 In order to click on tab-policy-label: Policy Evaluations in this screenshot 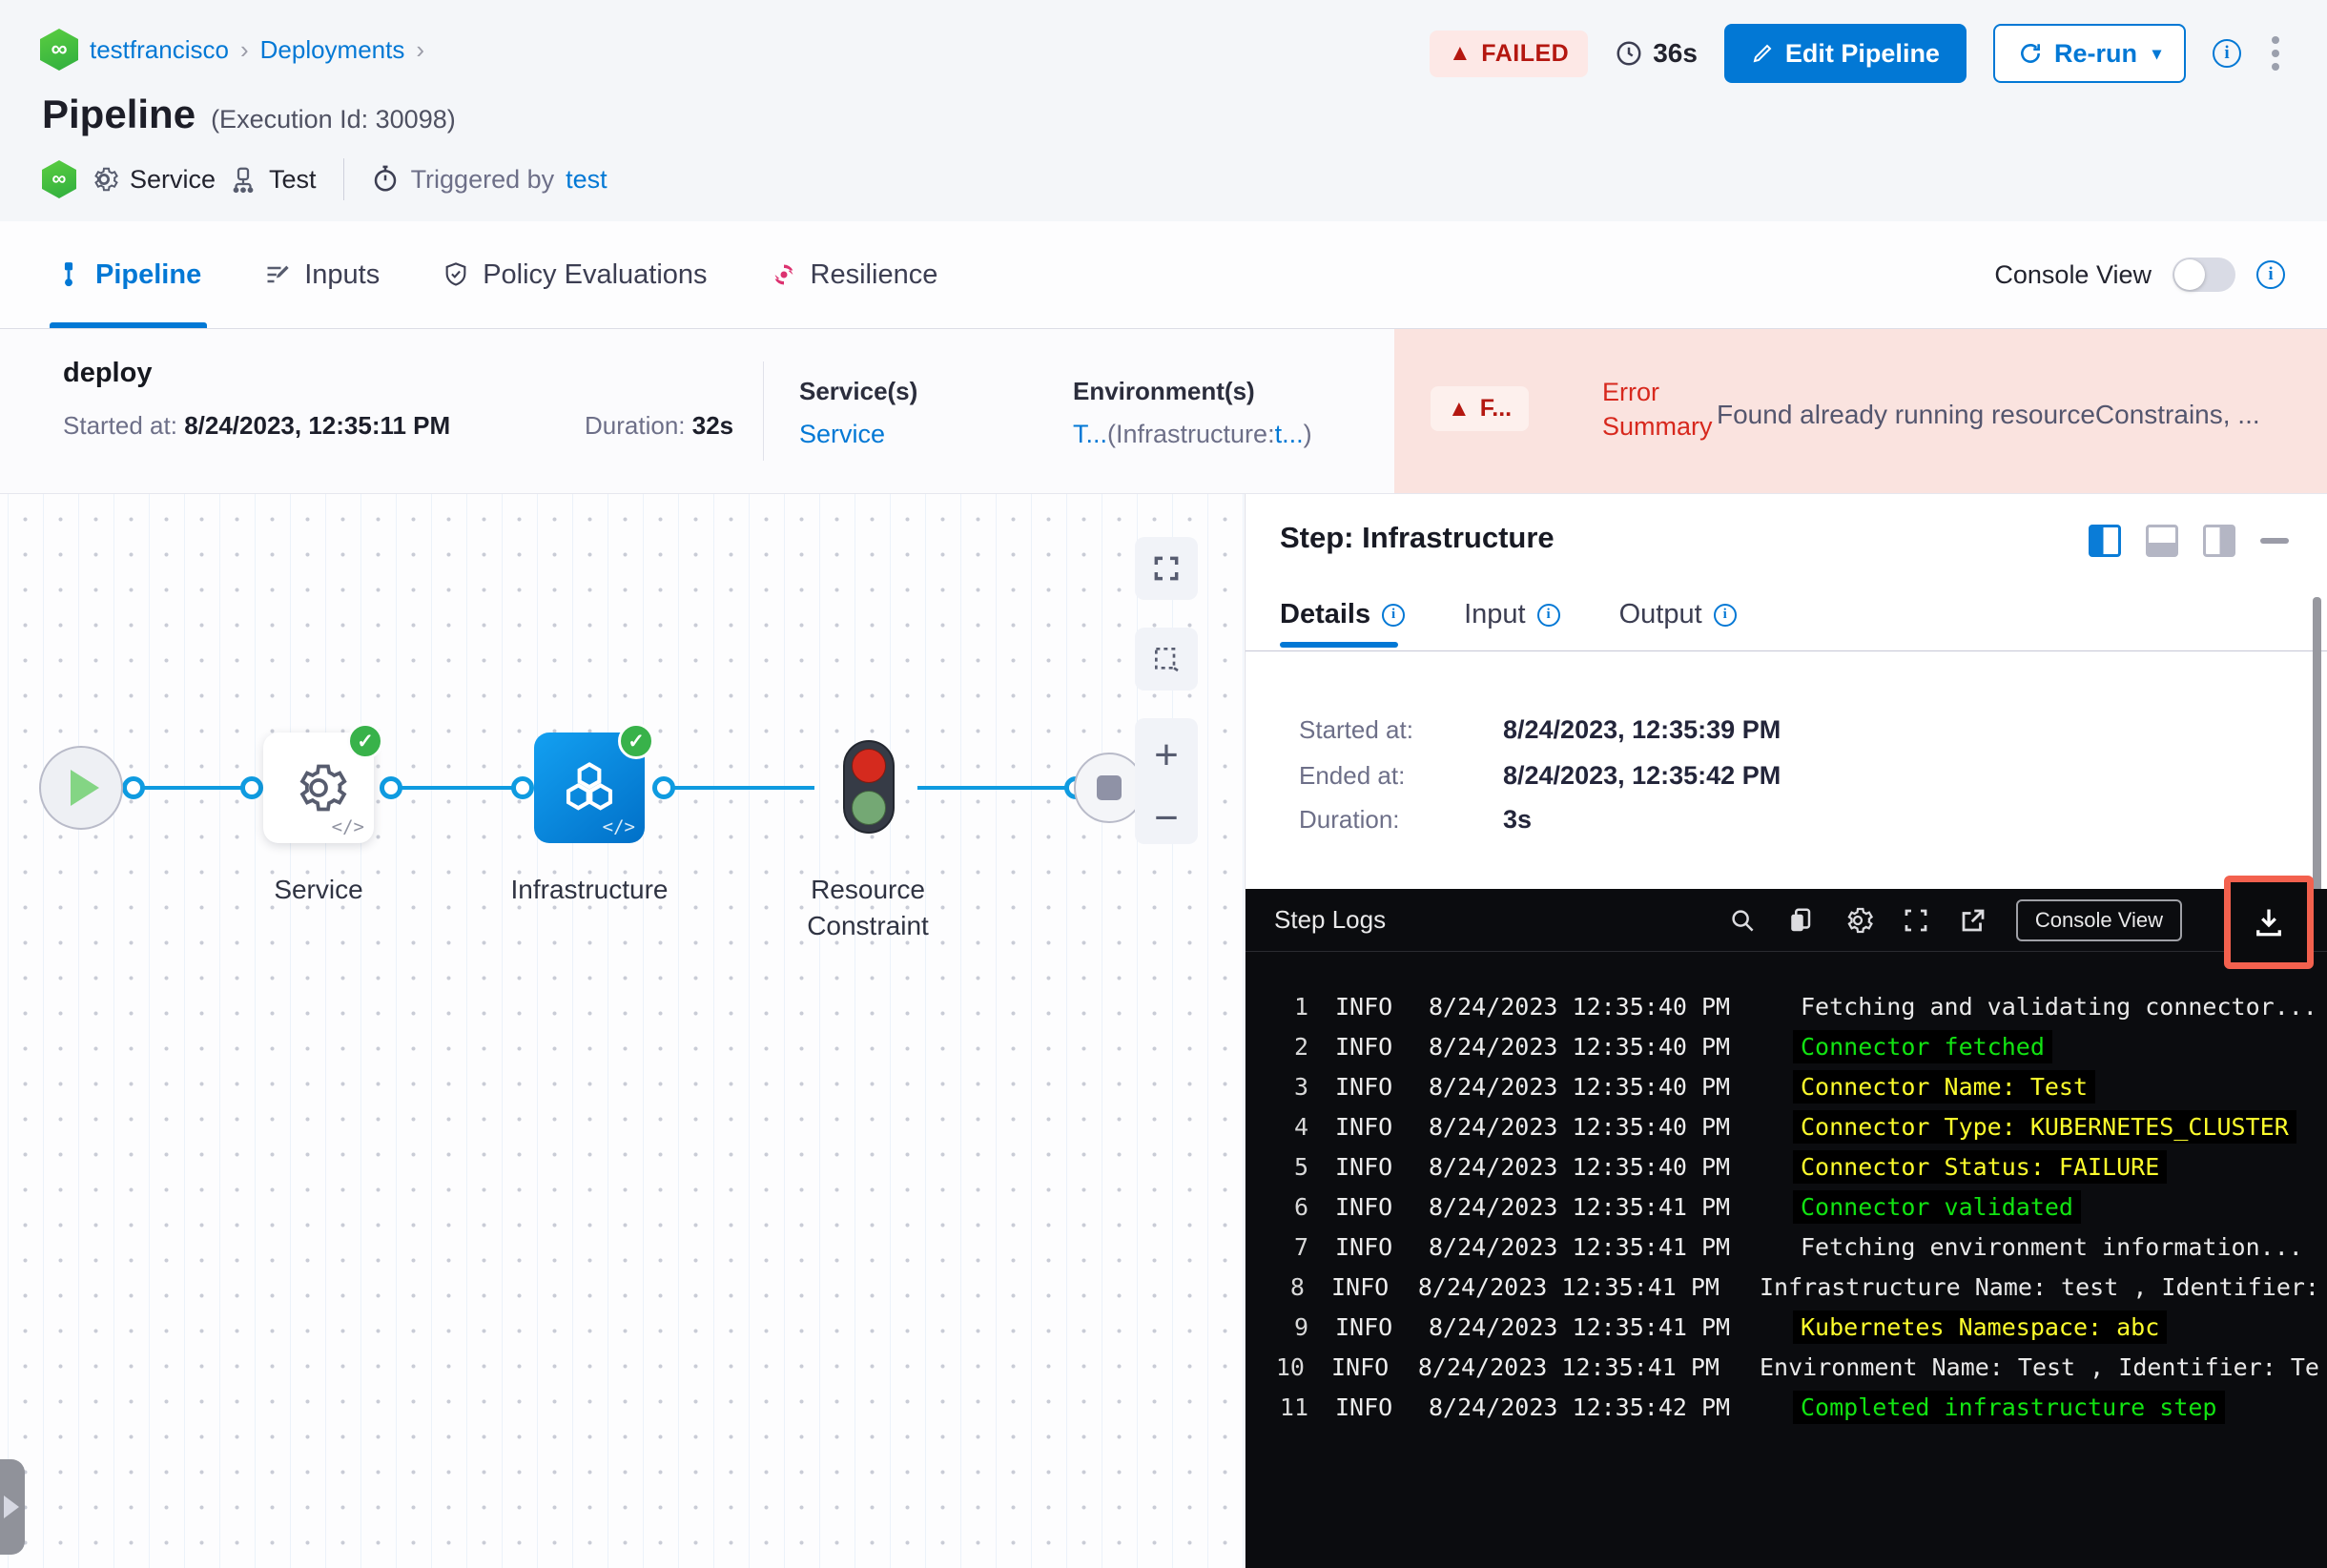, I will do `click(595, 274)`.